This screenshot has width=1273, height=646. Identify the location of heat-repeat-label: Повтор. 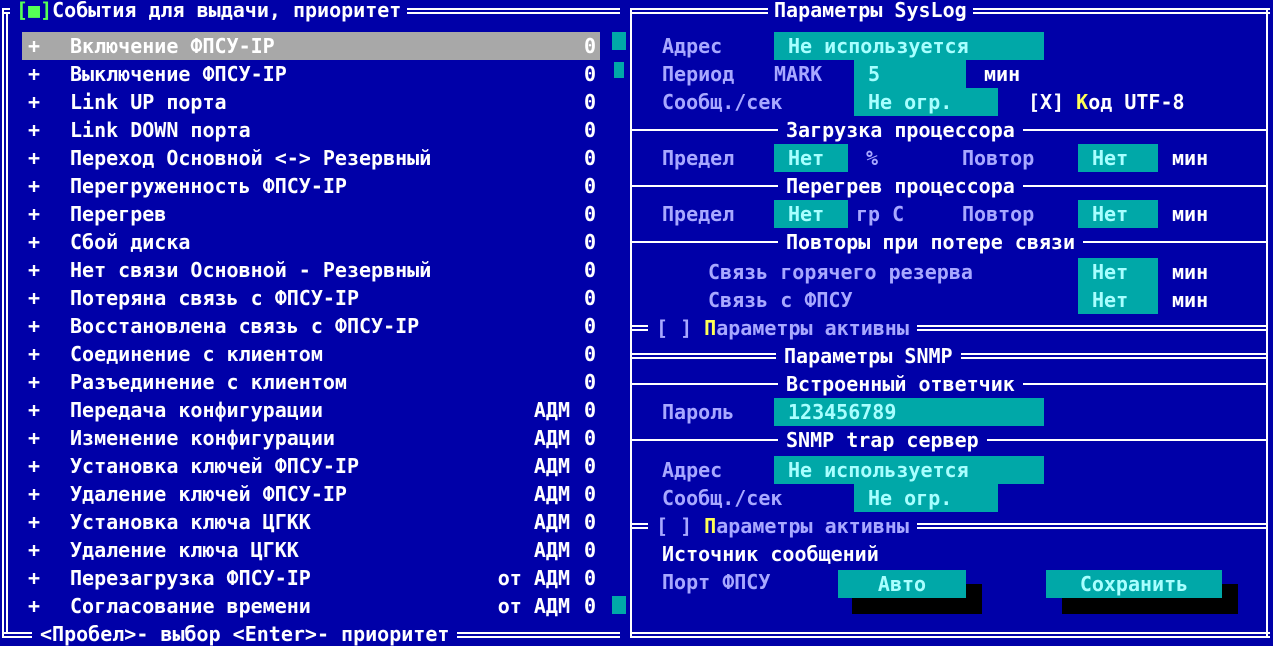
(998, 214).